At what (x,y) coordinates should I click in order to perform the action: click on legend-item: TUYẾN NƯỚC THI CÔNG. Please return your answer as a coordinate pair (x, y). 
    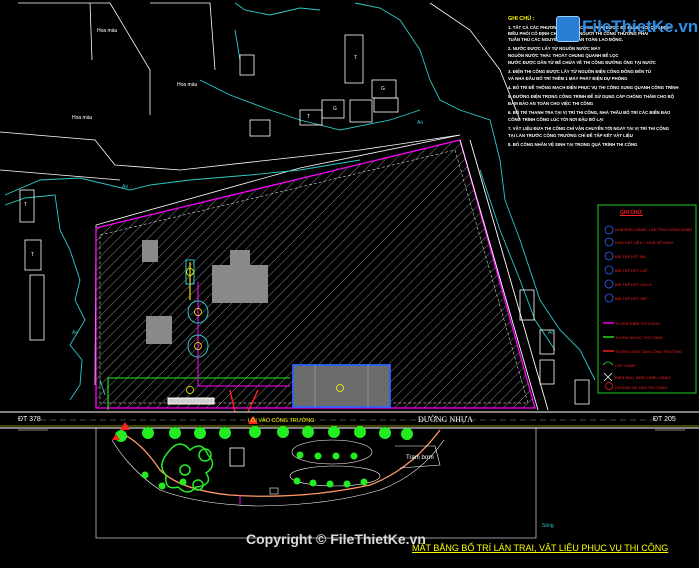
    Looking at the image, I should click on (639, 337).